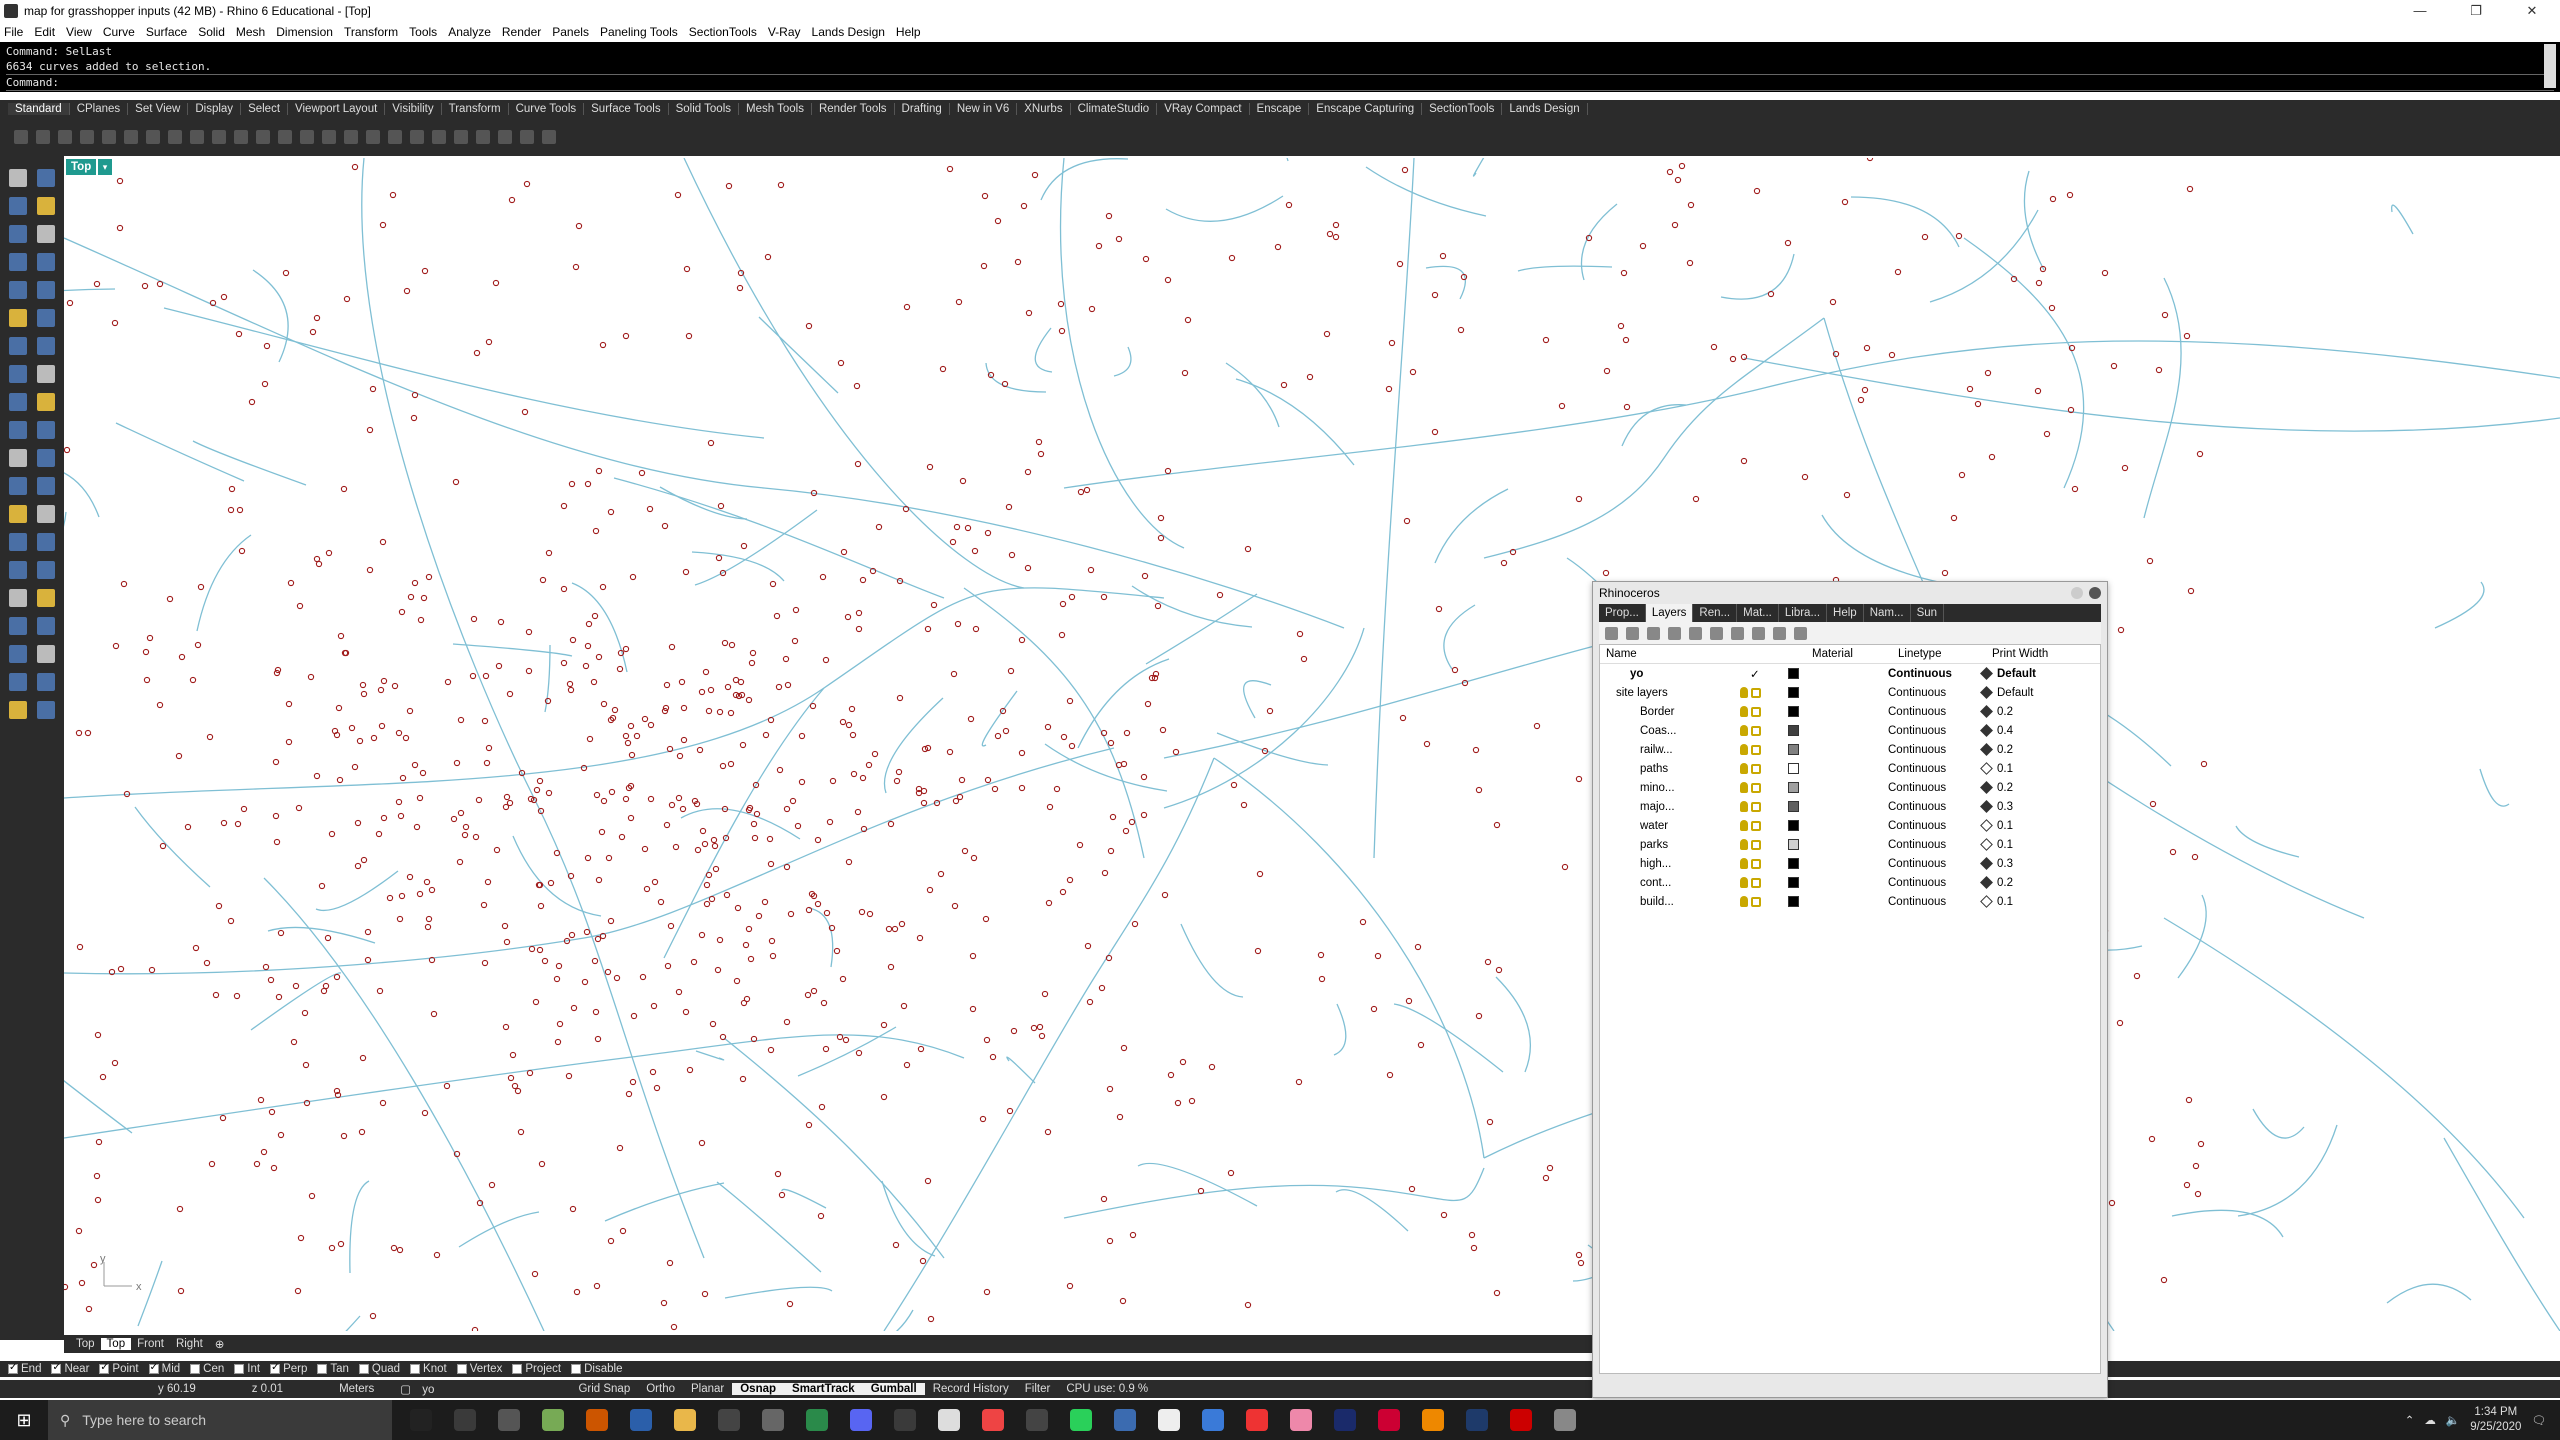  I want to click on toolbar-tab-solid-tools: Solid Tools, so click(704, 109).